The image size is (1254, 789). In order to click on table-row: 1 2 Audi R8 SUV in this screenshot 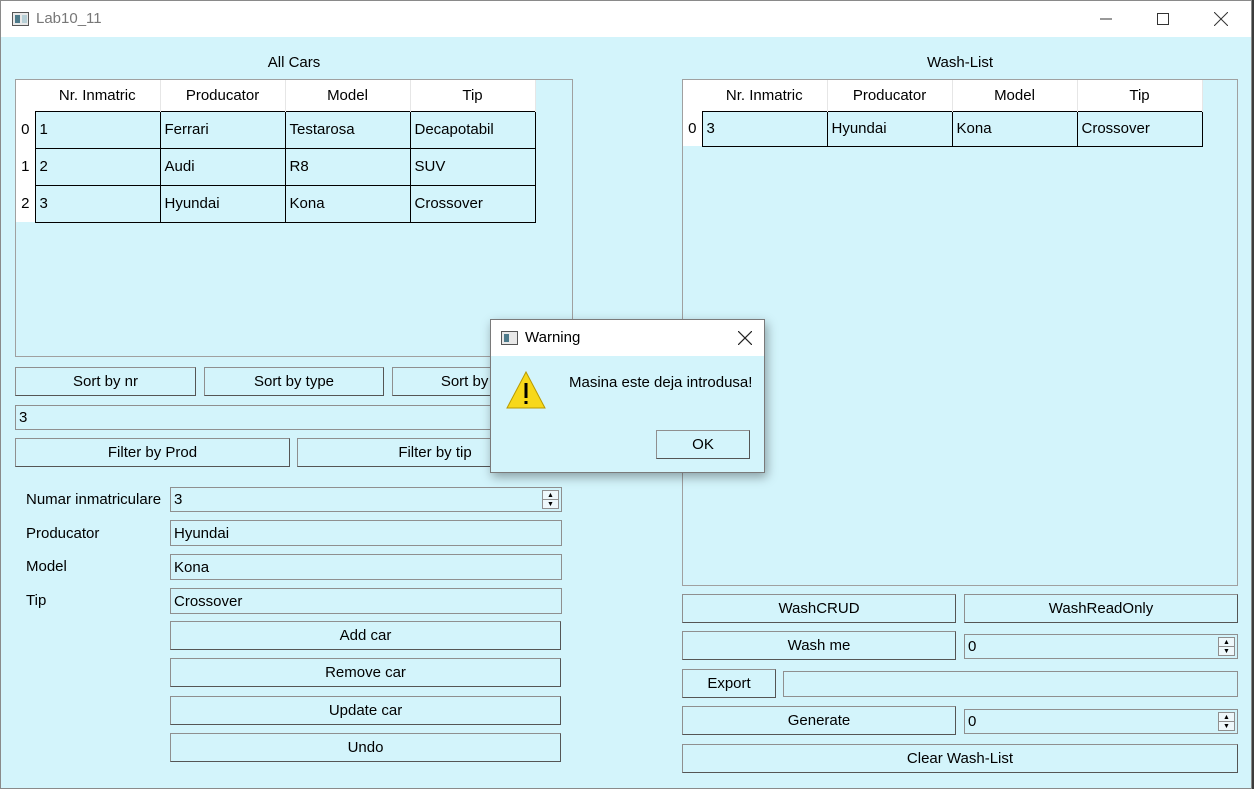, I will do `click(276, 166)`.